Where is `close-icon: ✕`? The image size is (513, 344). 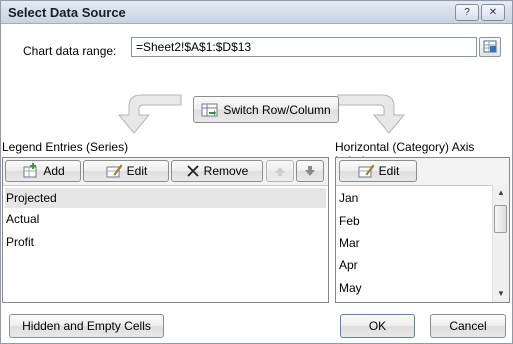 close-icon: ✕ is located at coordinates (493, 12).